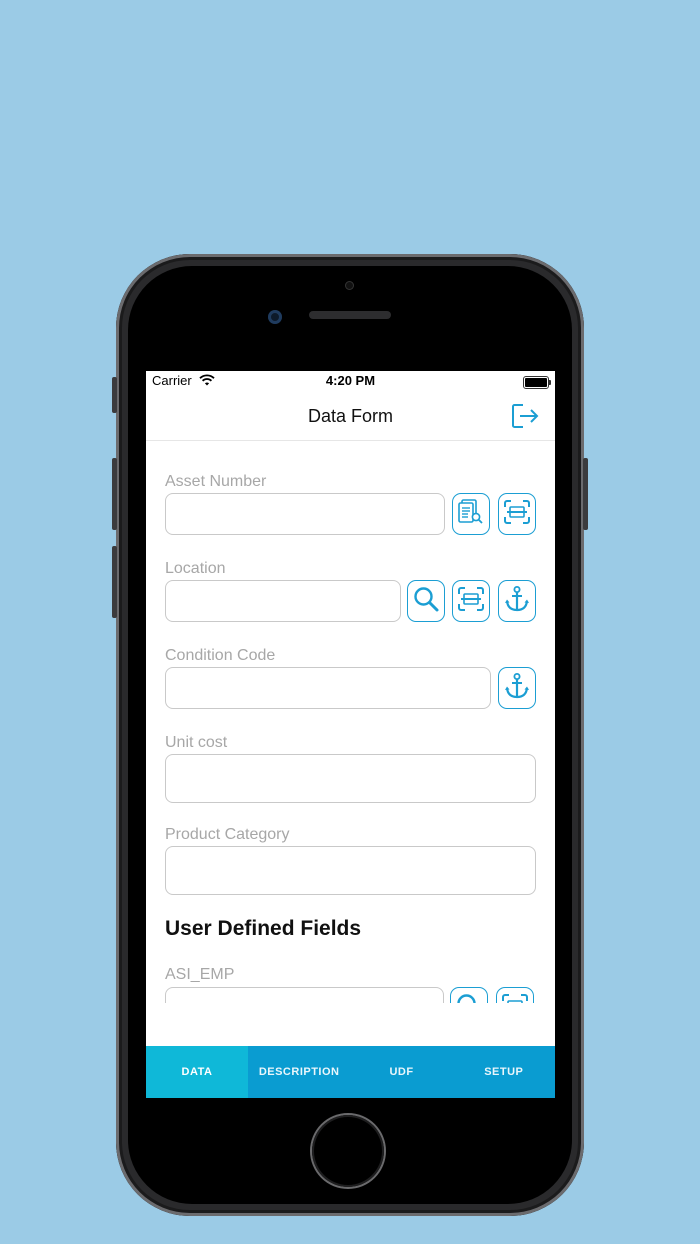 Image resolution: width=700 pixels, height=1244 pixels. Describe the element at coordinates (328, 688) in the screenshot. I see `condition-code-input` at that location.